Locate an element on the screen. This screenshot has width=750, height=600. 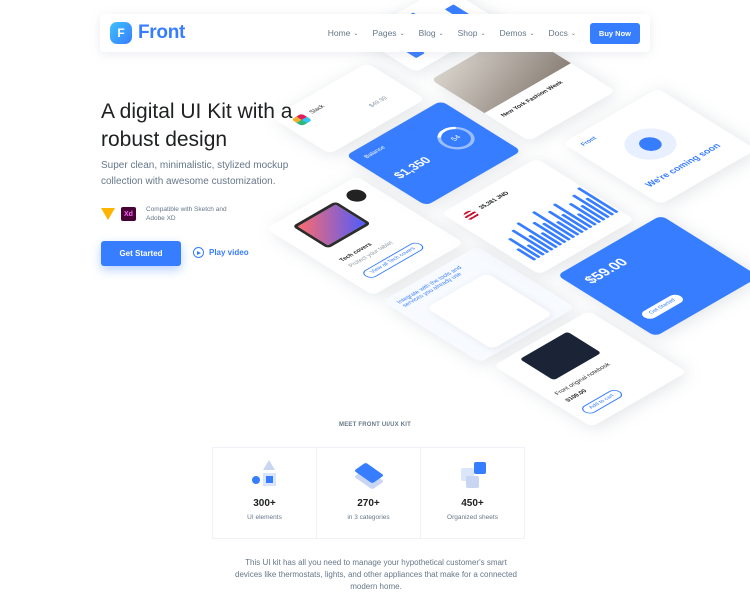
balance-value: $1,350 is located at coordinates (412, 167).